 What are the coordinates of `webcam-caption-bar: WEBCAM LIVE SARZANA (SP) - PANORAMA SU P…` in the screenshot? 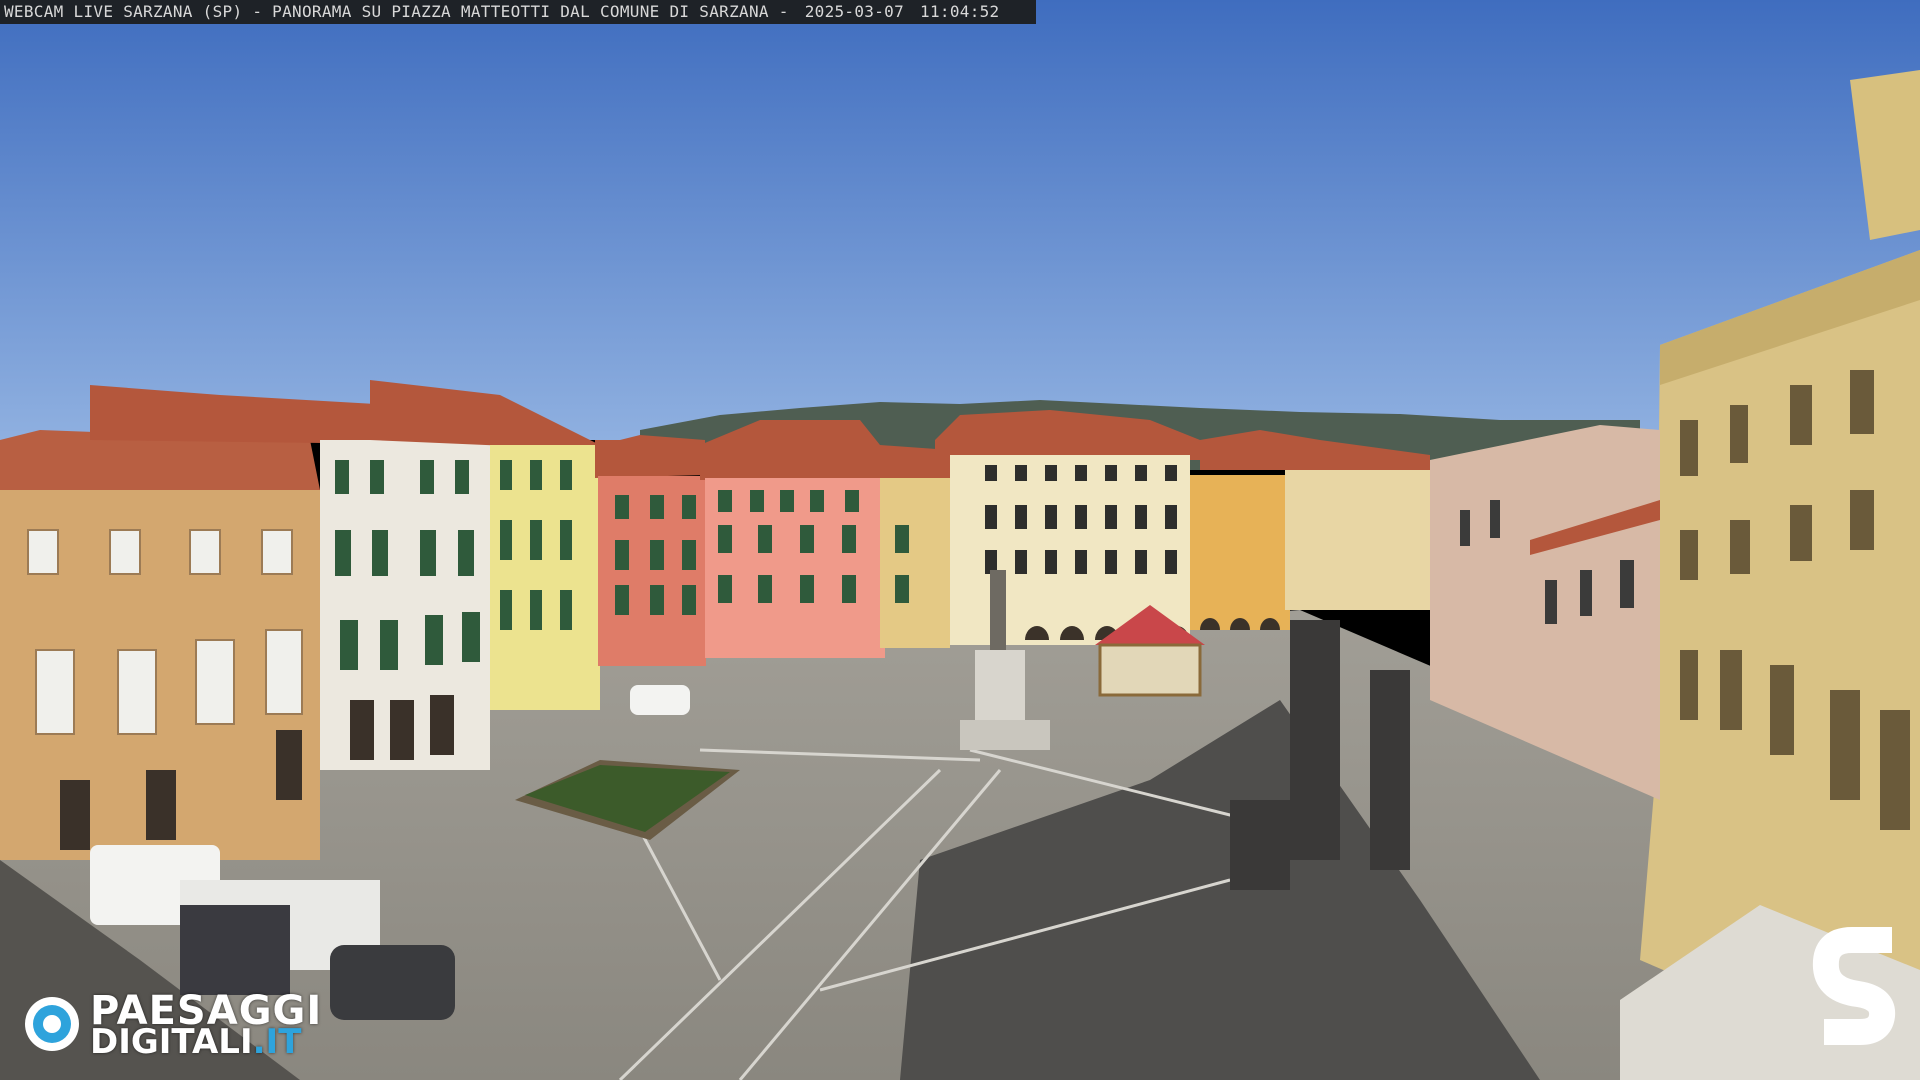 It's located at (518, 12).